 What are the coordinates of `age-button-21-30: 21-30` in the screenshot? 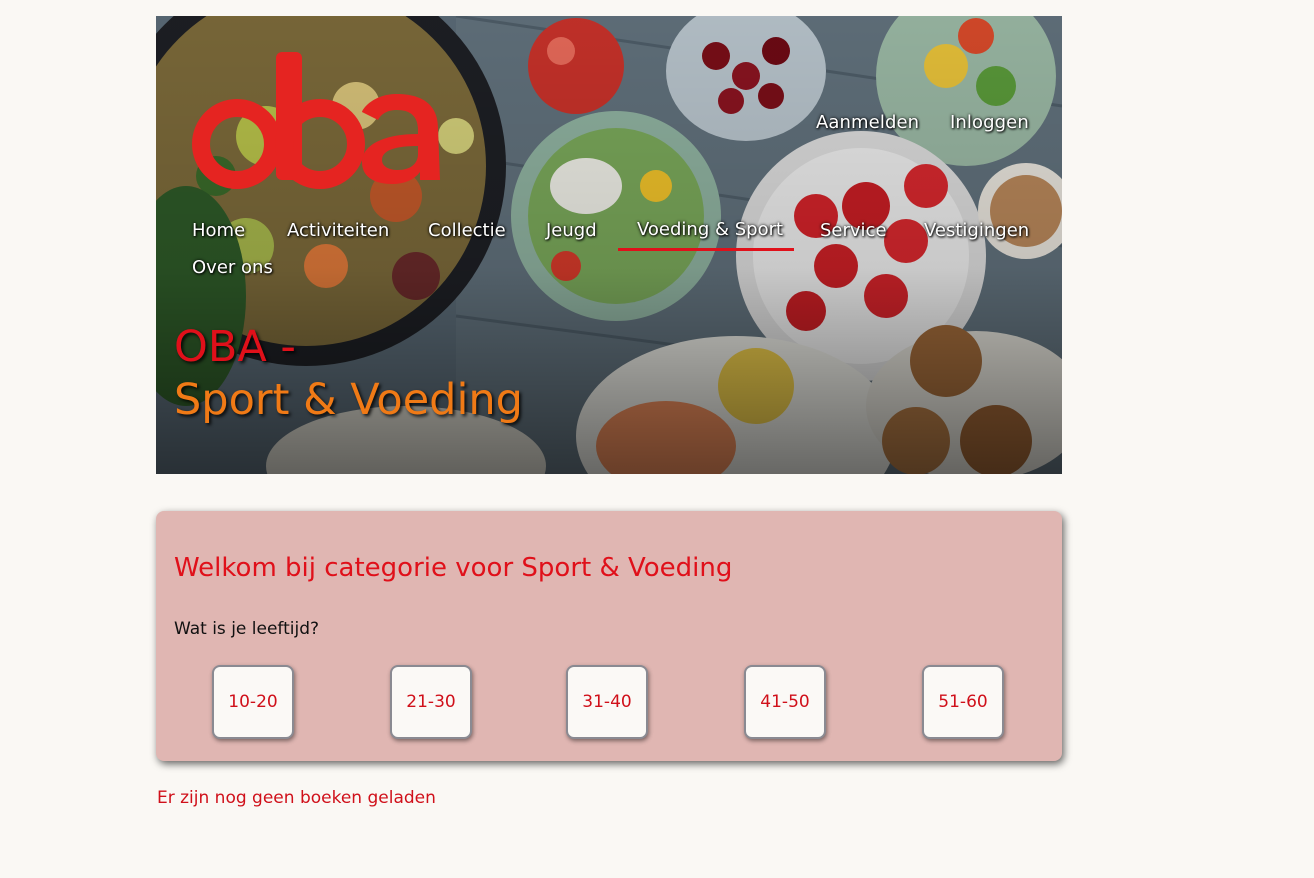 It's located at (431, 702).